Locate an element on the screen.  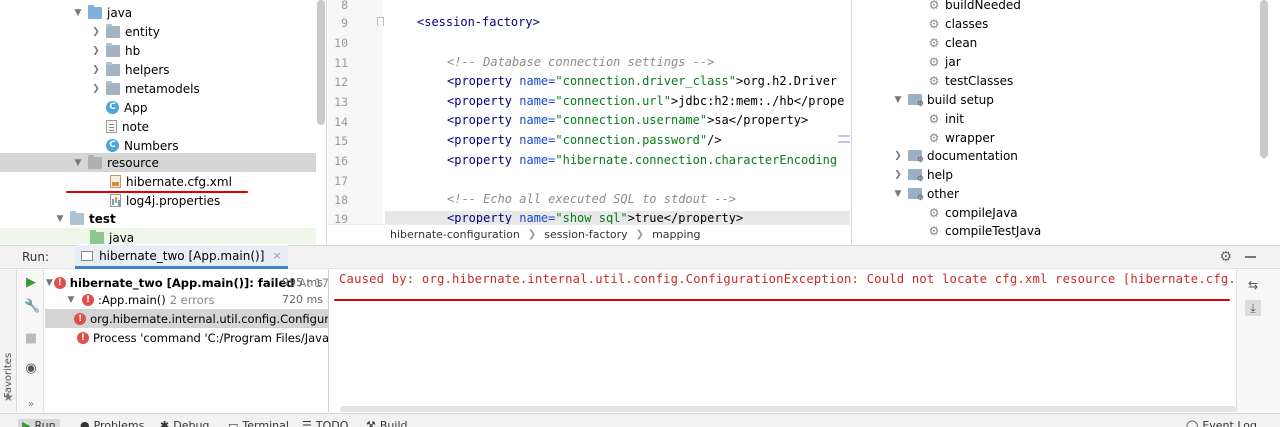
tree-item-metamodels: ❯ metamodels is located at coordinates (158, 88).